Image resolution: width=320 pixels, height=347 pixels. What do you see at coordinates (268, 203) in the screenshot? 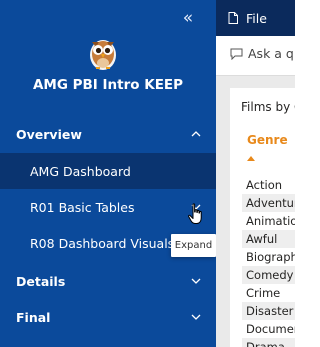
I see `table-row: Adventure` at bounding box center [268, 203].